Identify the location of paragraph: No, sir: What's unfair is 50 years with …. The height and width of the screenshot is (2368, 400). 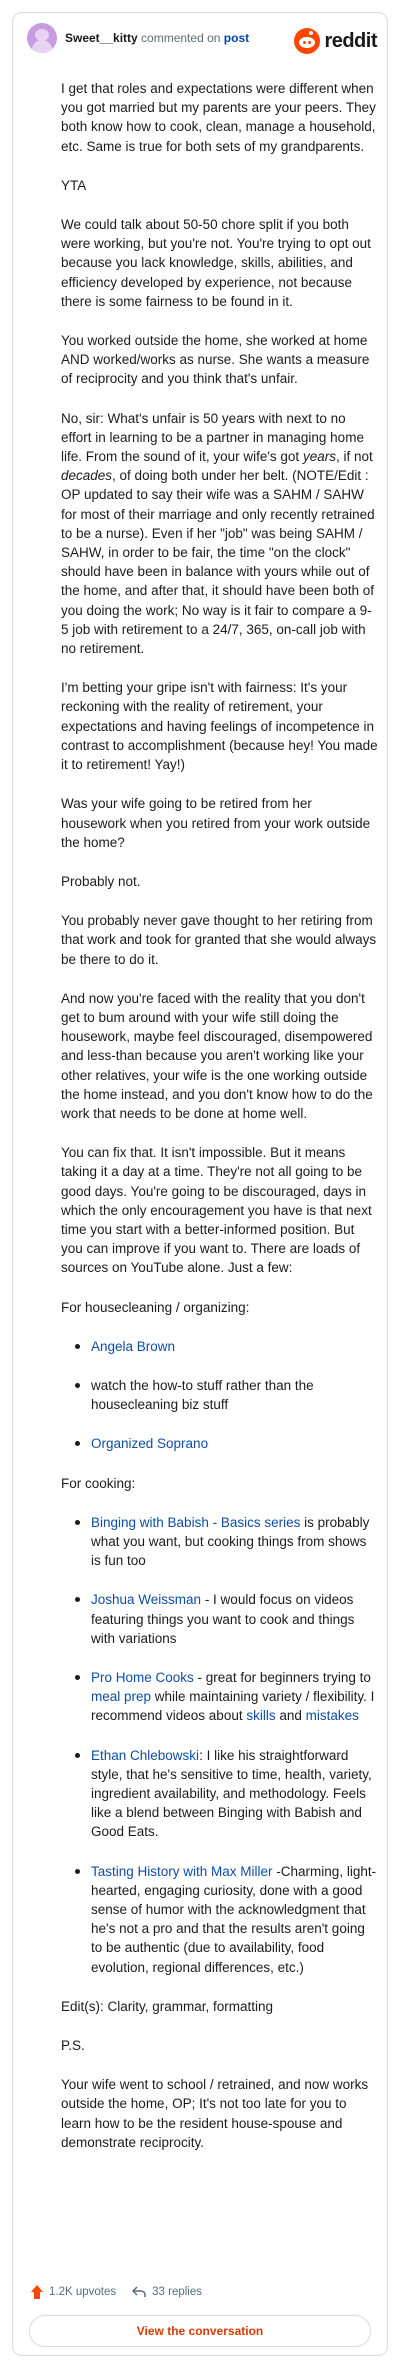
(218, 533).